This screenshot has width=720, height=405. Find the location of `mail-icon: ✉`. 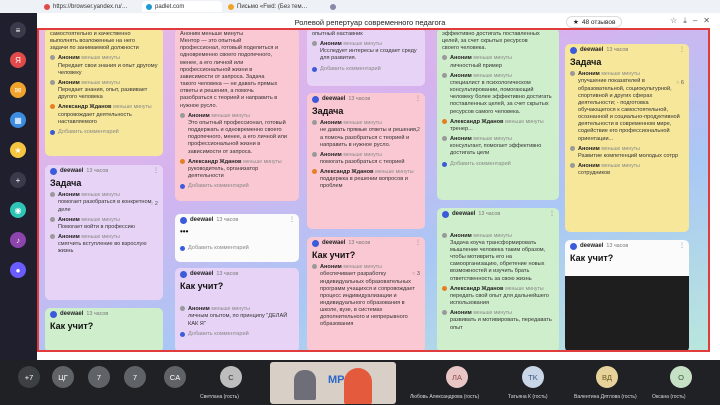

mail-icon: ✉ is located at coordinates (18, 90).